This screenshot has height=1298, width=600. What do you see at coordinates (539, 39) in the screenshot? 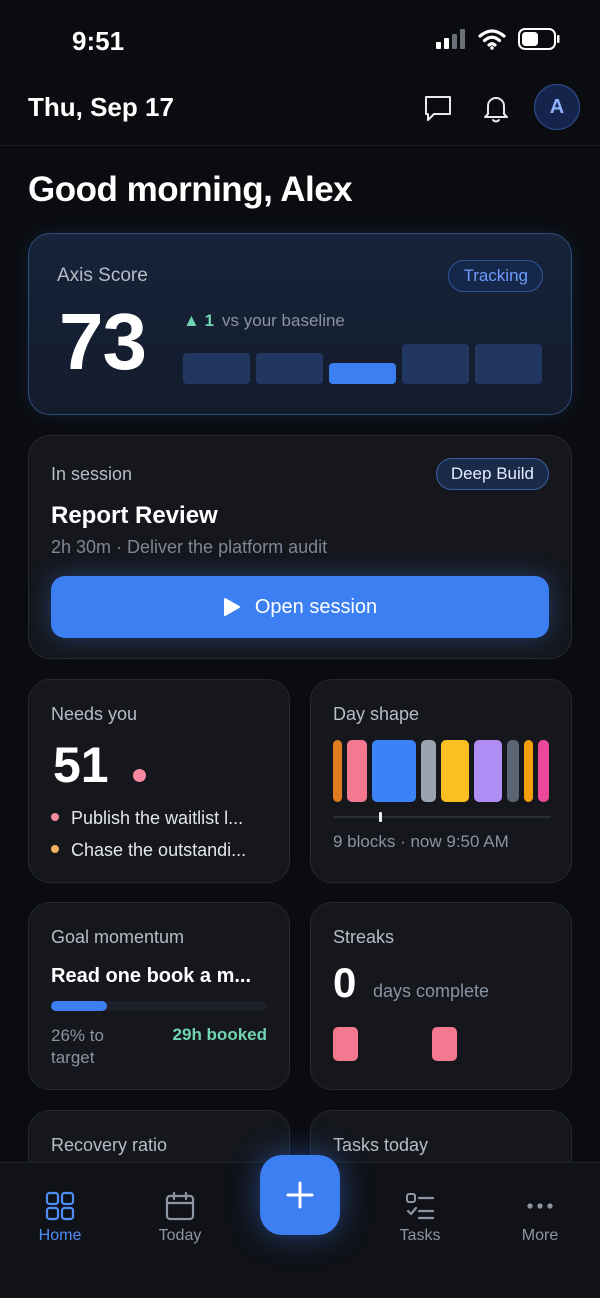
I see `battery-icon` at bounding box center [539, 39].